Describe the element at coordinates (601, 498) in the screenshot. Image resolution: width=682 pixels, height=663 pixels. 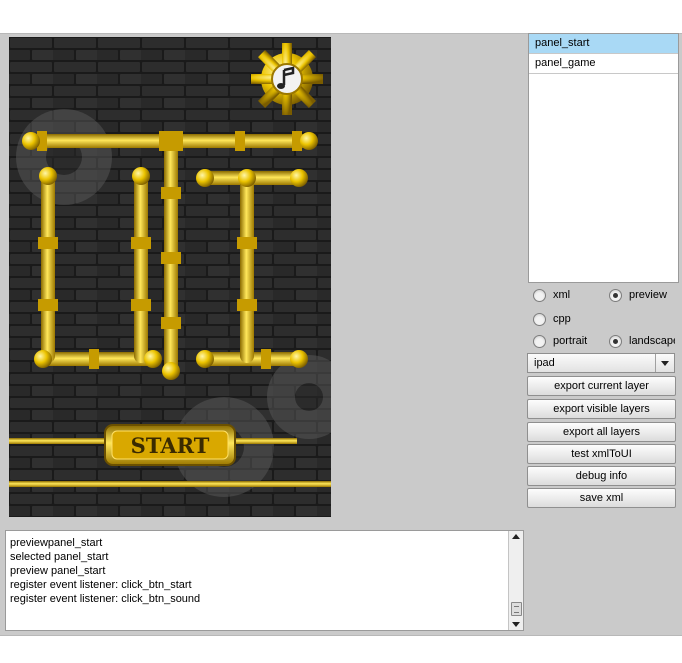
I see `save-xml-button: save xml` at that location.